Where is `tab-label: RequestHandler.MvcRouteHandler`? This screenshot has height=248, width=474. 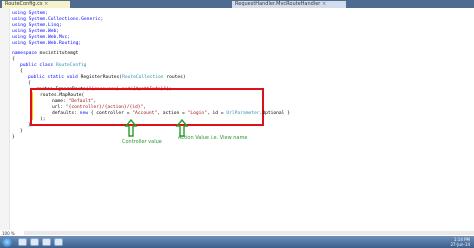
tab-label: RequestHandler.MvcRouteHandler is located at coordinates (278, 4).